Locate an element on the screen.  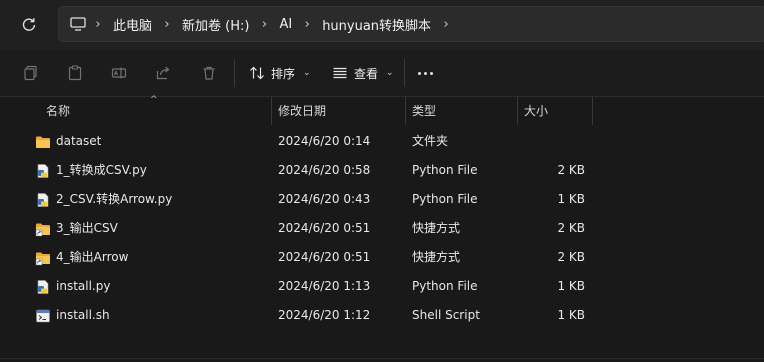
shell-script-icon is located at coordinates (43, 315).